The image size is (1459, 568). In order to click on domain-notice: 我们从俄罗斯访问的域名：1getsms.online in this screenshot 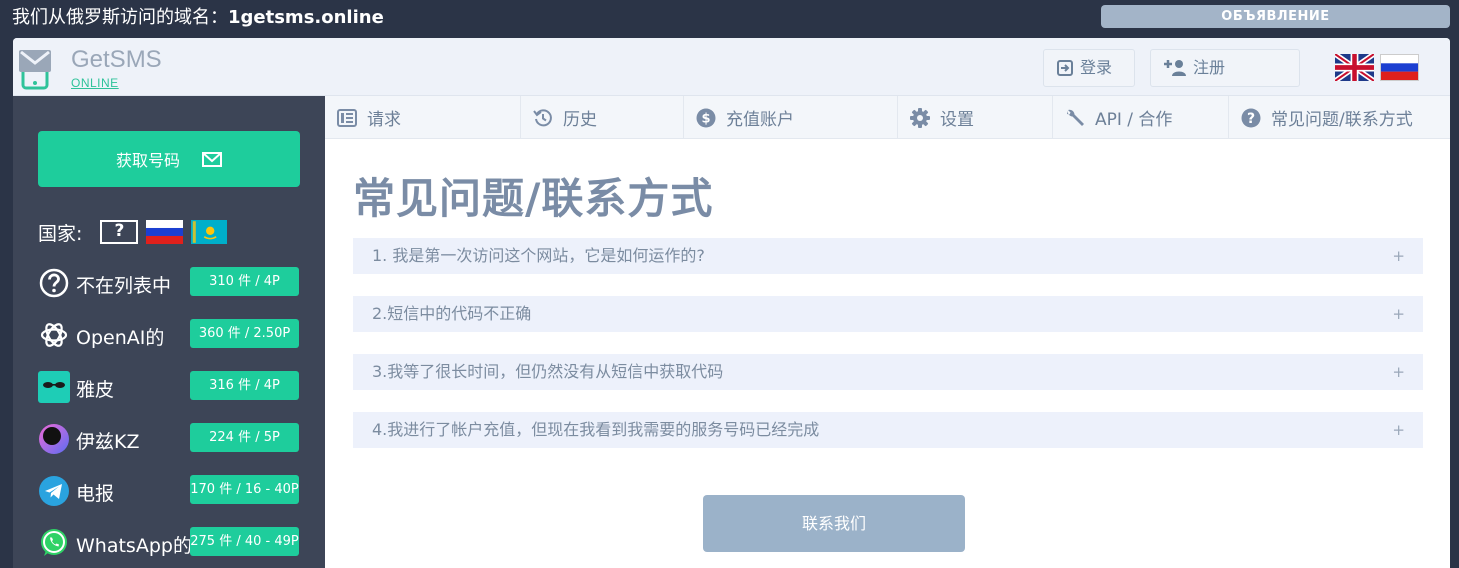, I will do `click(198, 18)`.